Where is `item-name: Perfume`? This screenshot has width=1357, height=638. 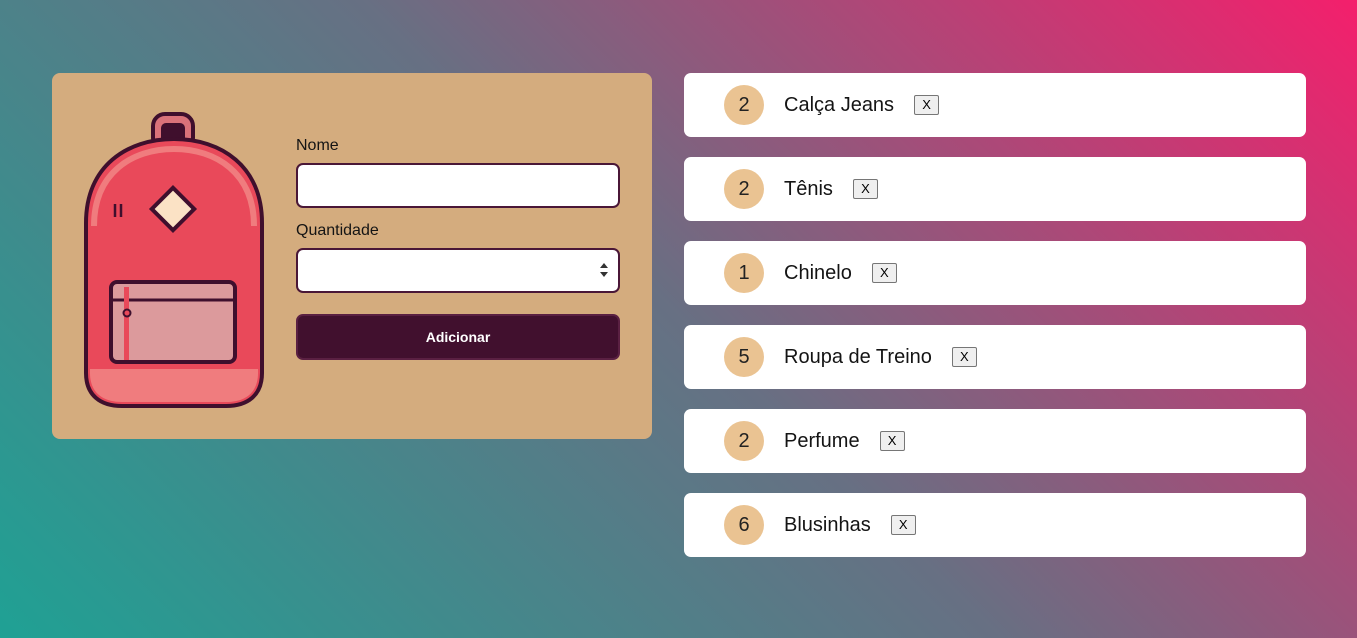 item-name: Perfume is located at coordinates (822, 440).